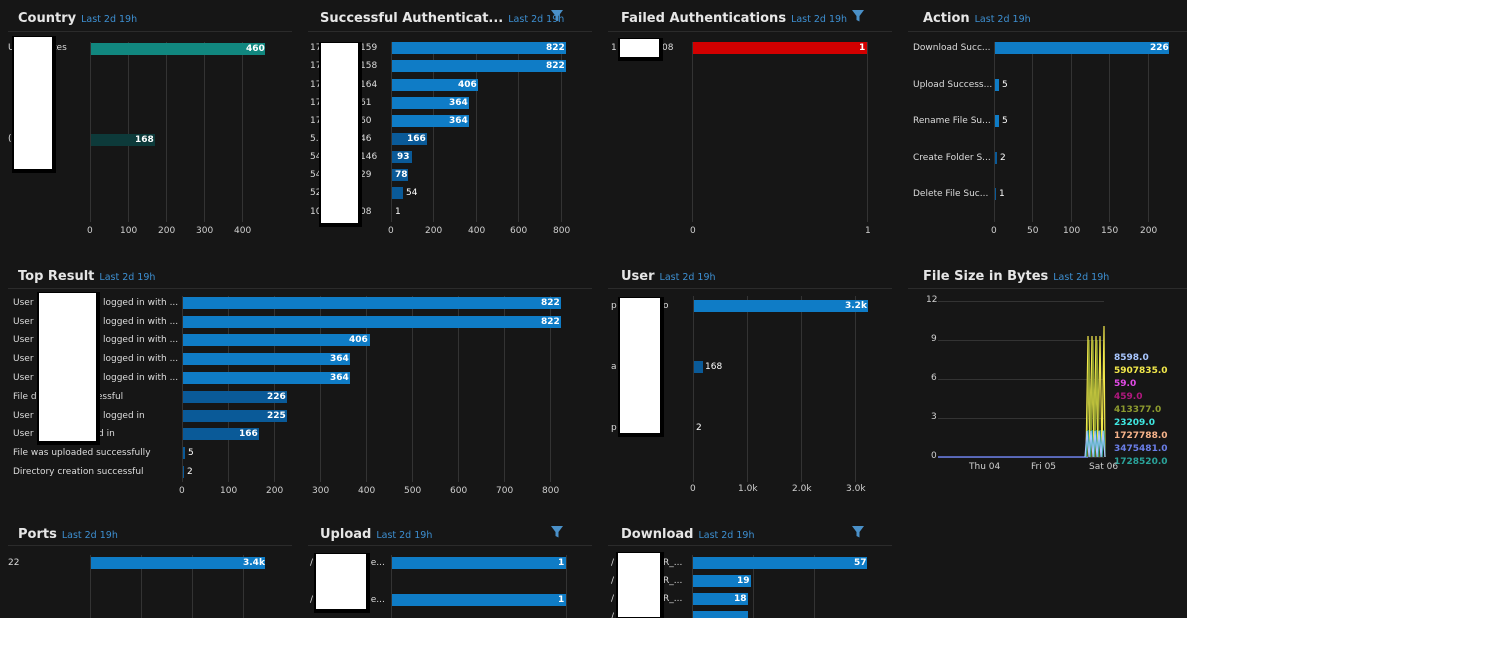  What do you see at coordinates (1141, 449) in the screenshot?
I see `legend-item: 3475481.0` at bounding box center [1141, 449].